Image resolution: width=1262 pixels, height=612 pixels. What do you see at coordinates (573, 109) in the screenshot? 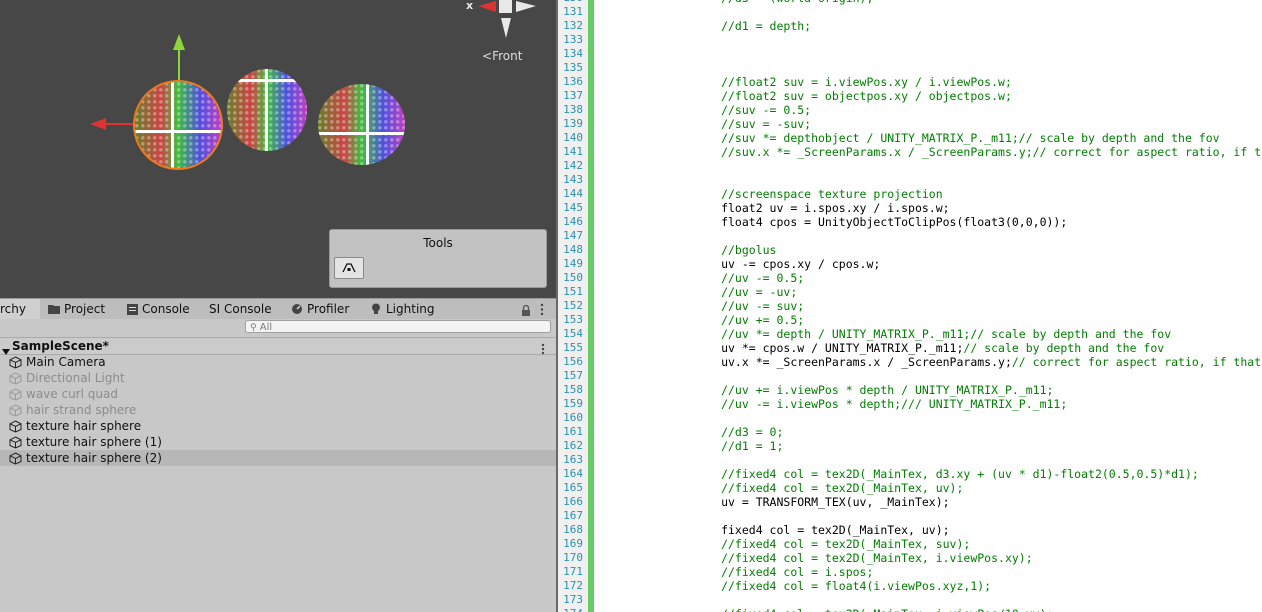
I see `line-number: 138` at bounding box center [573, 109].